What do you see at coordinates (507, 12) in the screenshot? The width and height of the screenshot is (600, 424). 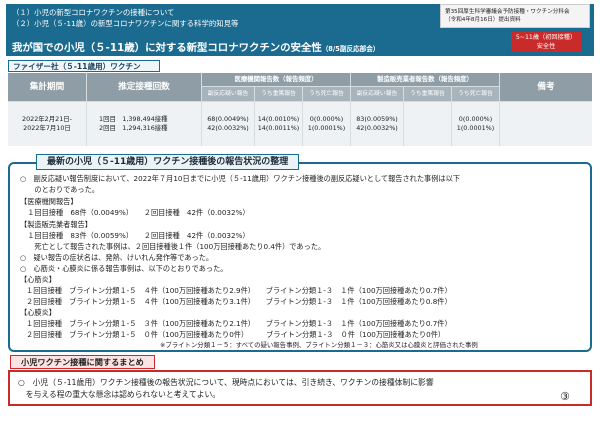 I see `meeting-info-line-1: 第35回厚生科学審議会予防接種・ワクチン分科会` at bounding box center [507, 12].